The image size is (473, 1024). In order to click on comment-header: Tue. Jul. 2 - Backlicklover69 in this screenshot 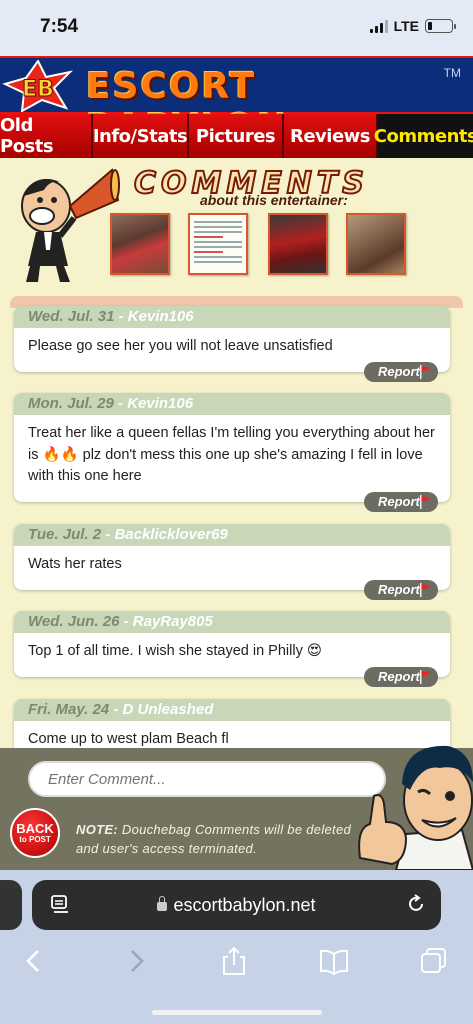, I will do `click(232, 535)`.